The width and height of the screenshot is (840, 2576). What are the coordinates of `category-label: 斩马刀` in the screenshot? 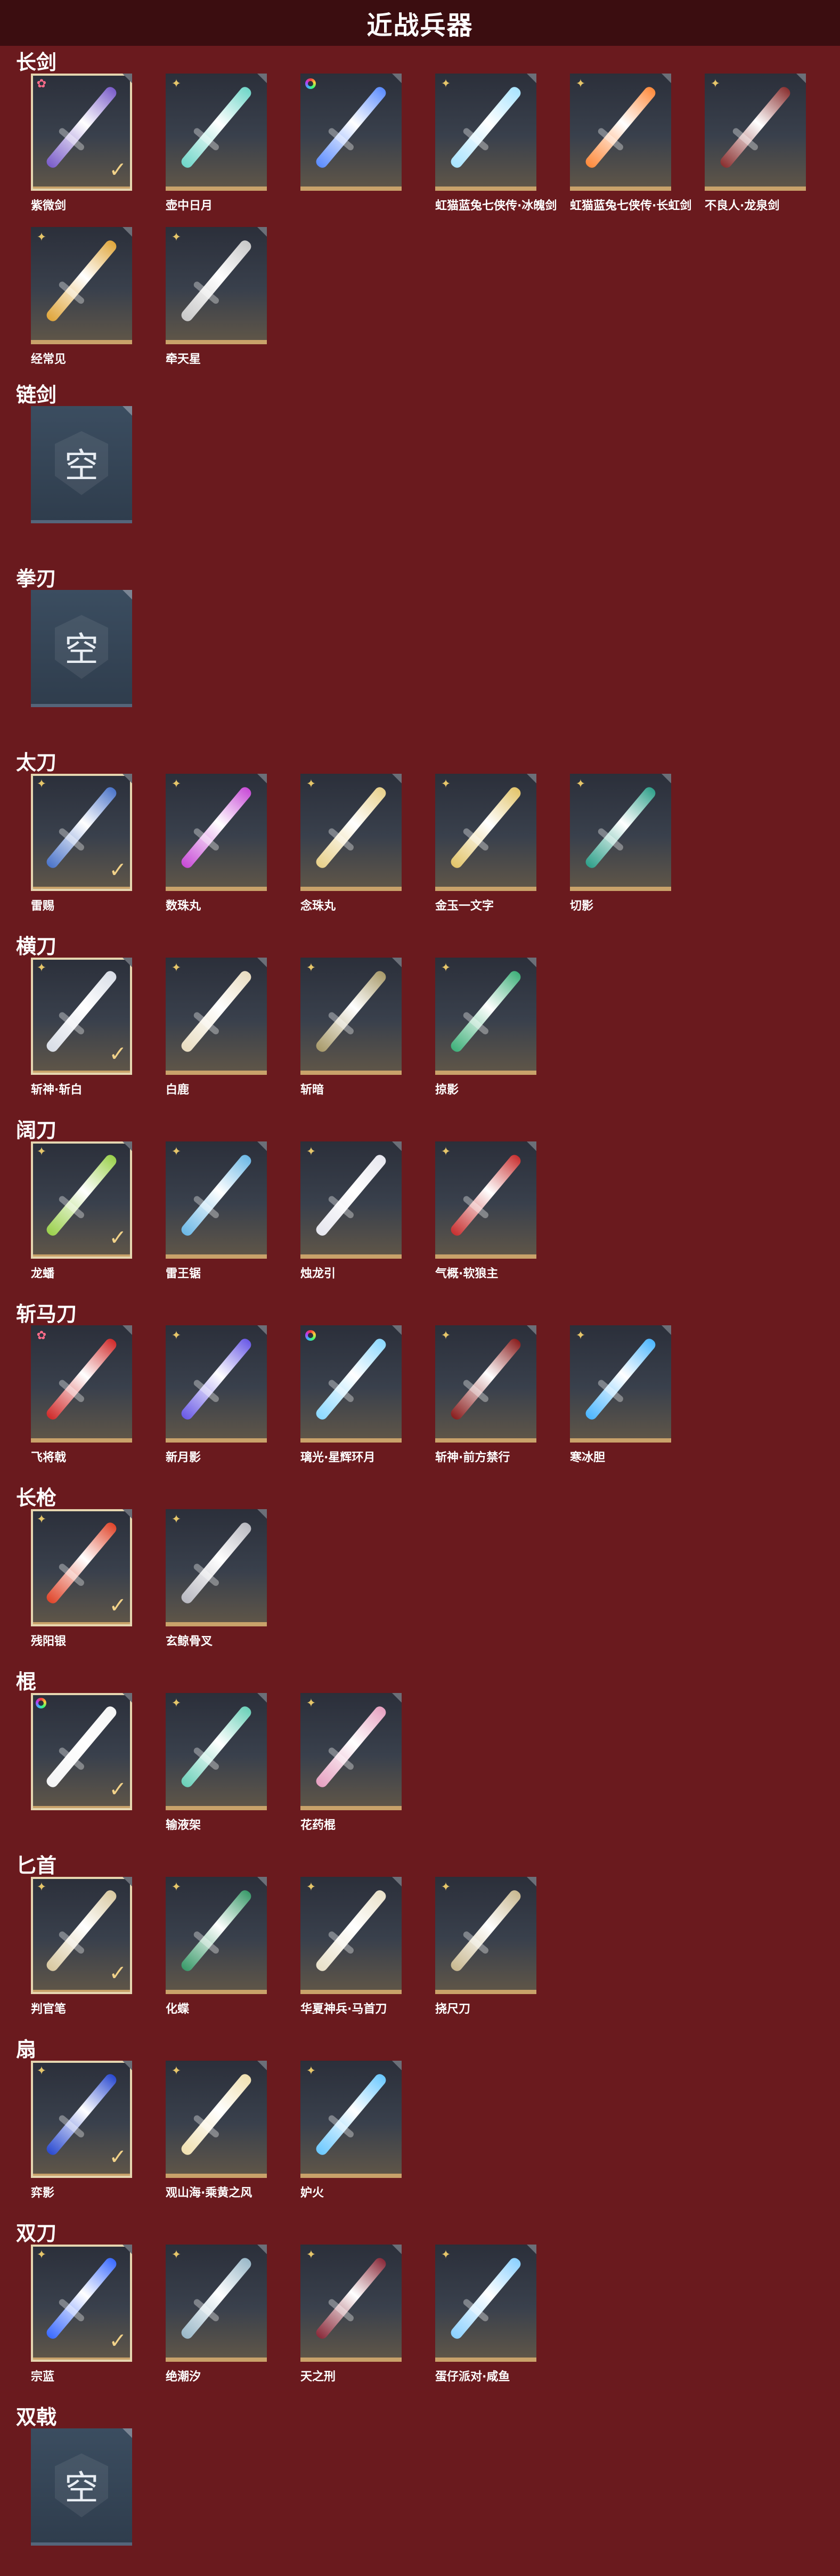 It's located at (46, 1314).